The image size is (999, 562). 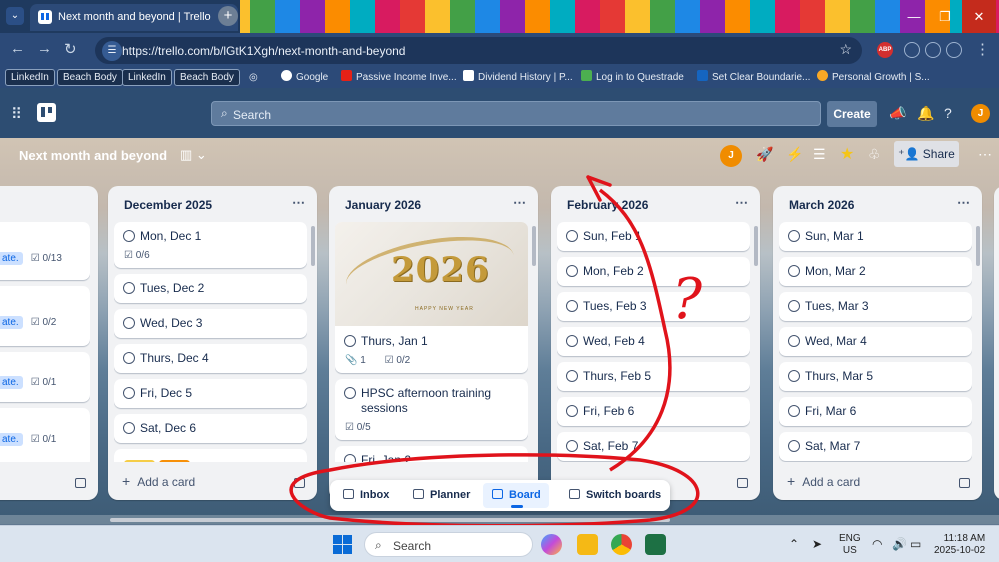 I want to click on account-avatar: J, so click(x=980, y=113).